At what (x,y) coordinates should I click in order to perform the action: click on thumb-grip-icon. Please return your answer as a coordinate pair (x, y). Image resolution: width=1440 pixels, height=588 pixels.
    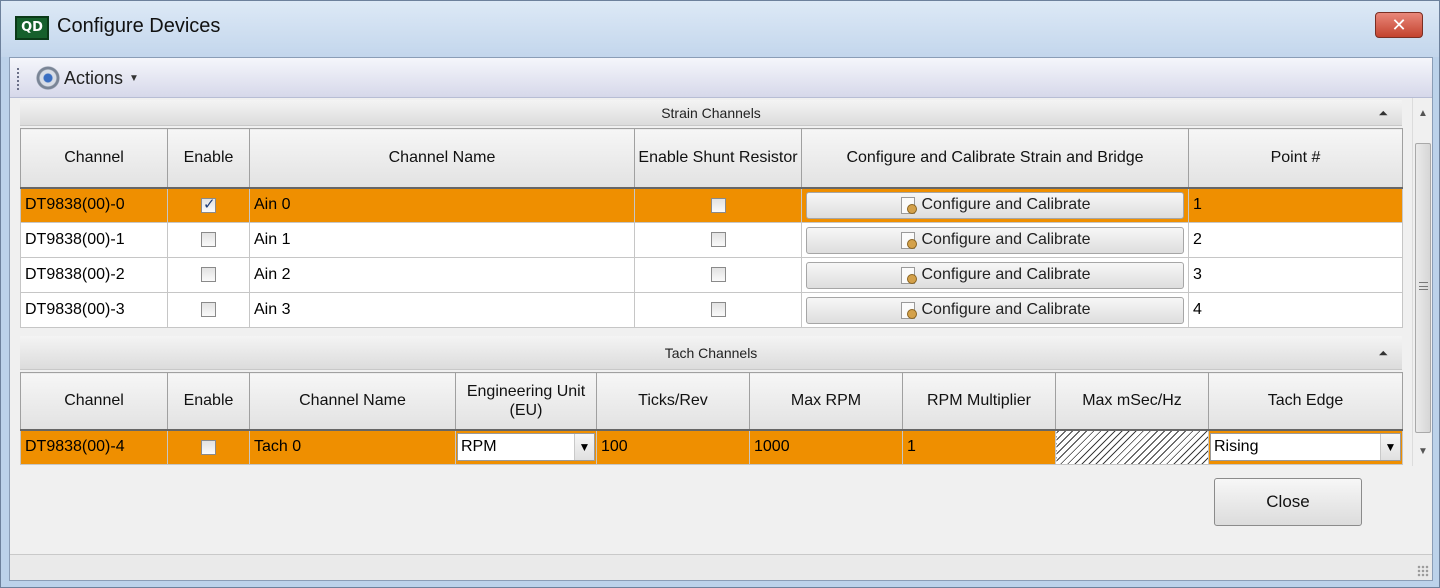
    Looking at the image, I should click on (1423, 286).